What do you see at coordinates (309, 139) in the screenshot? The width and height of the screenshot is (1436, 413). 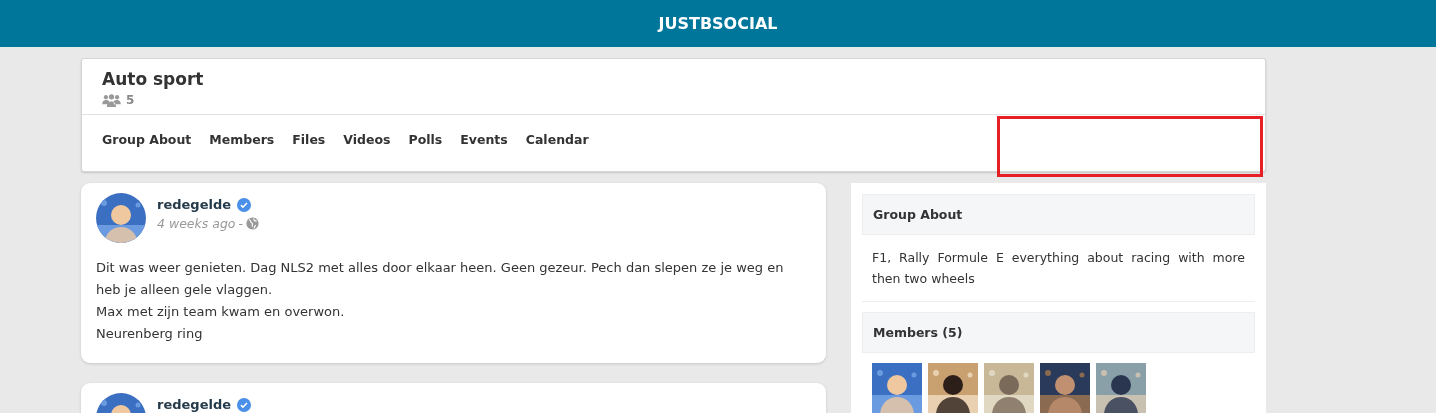 I see `group-tab: Files` at bounding box center [309, 139].